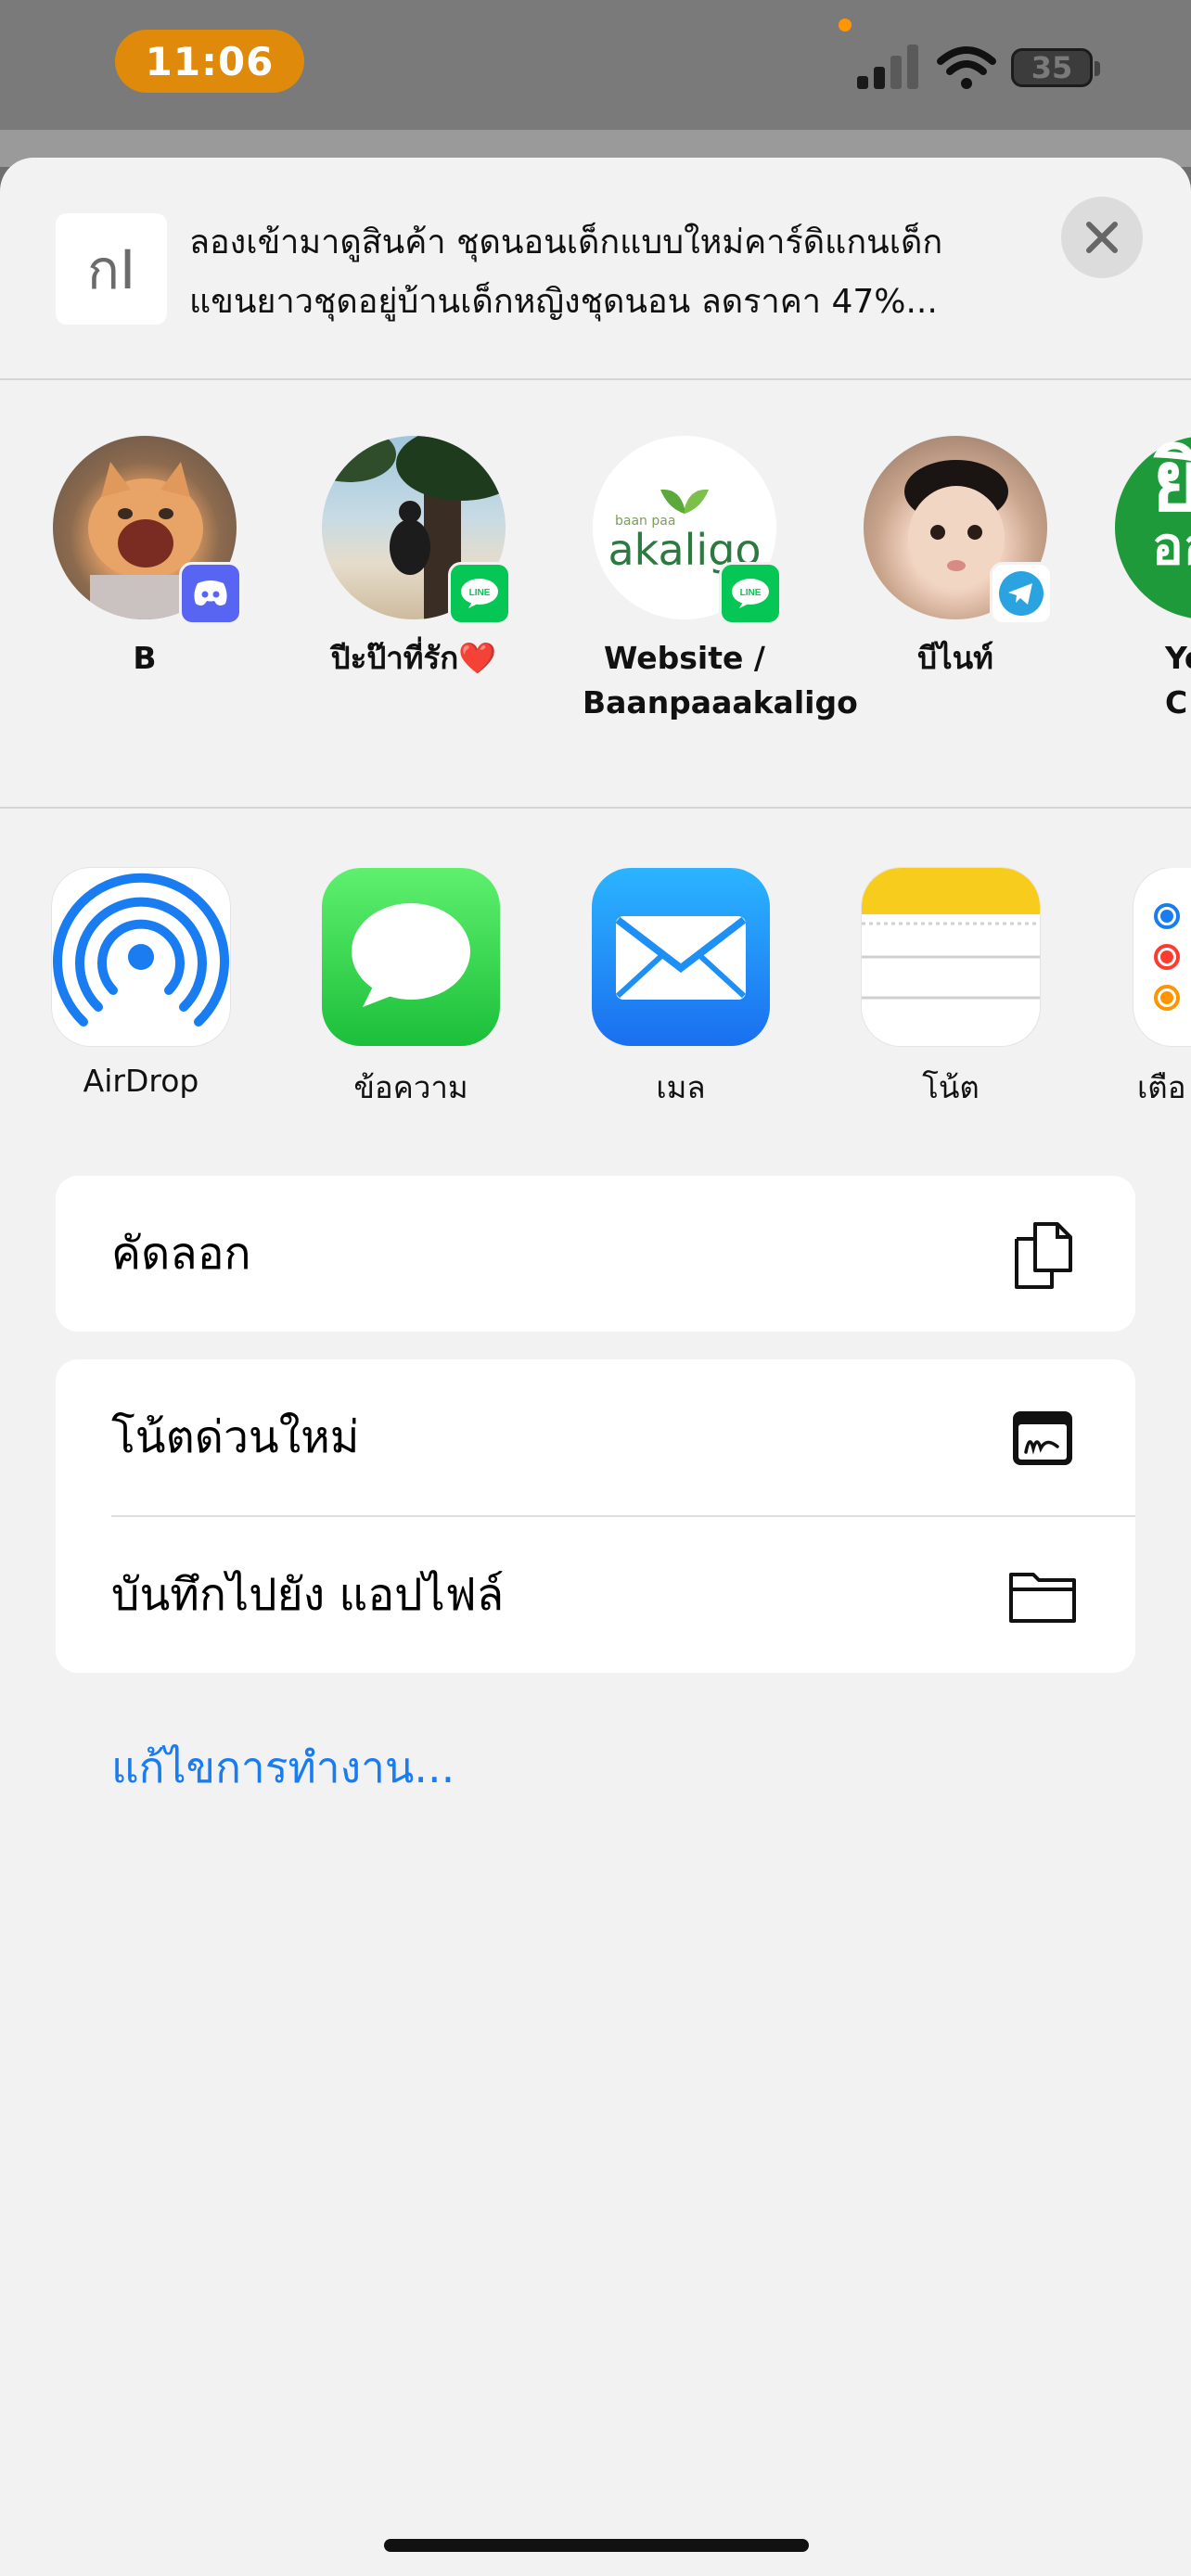 This screenshot has width=1191, height=2576. What do you see at coordinates (411, 1087) in the screenshot?
I see `app-label: ข้อความ` at bounding box center [411, 1087].